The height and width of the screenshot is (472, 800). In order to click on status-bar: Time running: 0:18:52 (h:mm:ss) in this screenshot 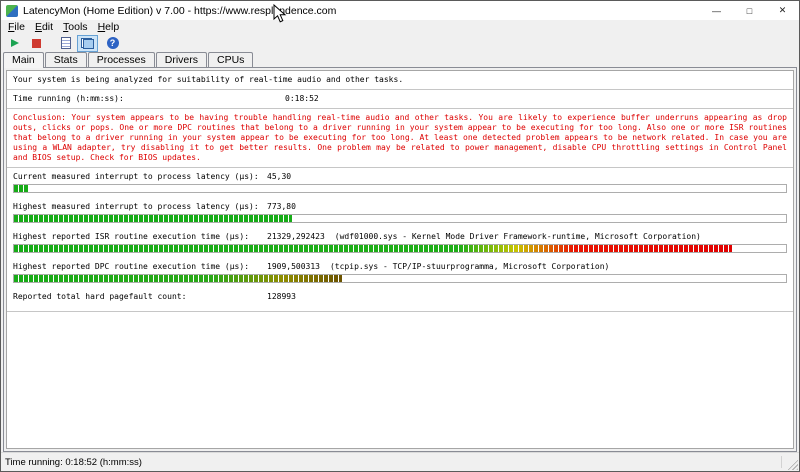, I will do `click(400, 461)`.